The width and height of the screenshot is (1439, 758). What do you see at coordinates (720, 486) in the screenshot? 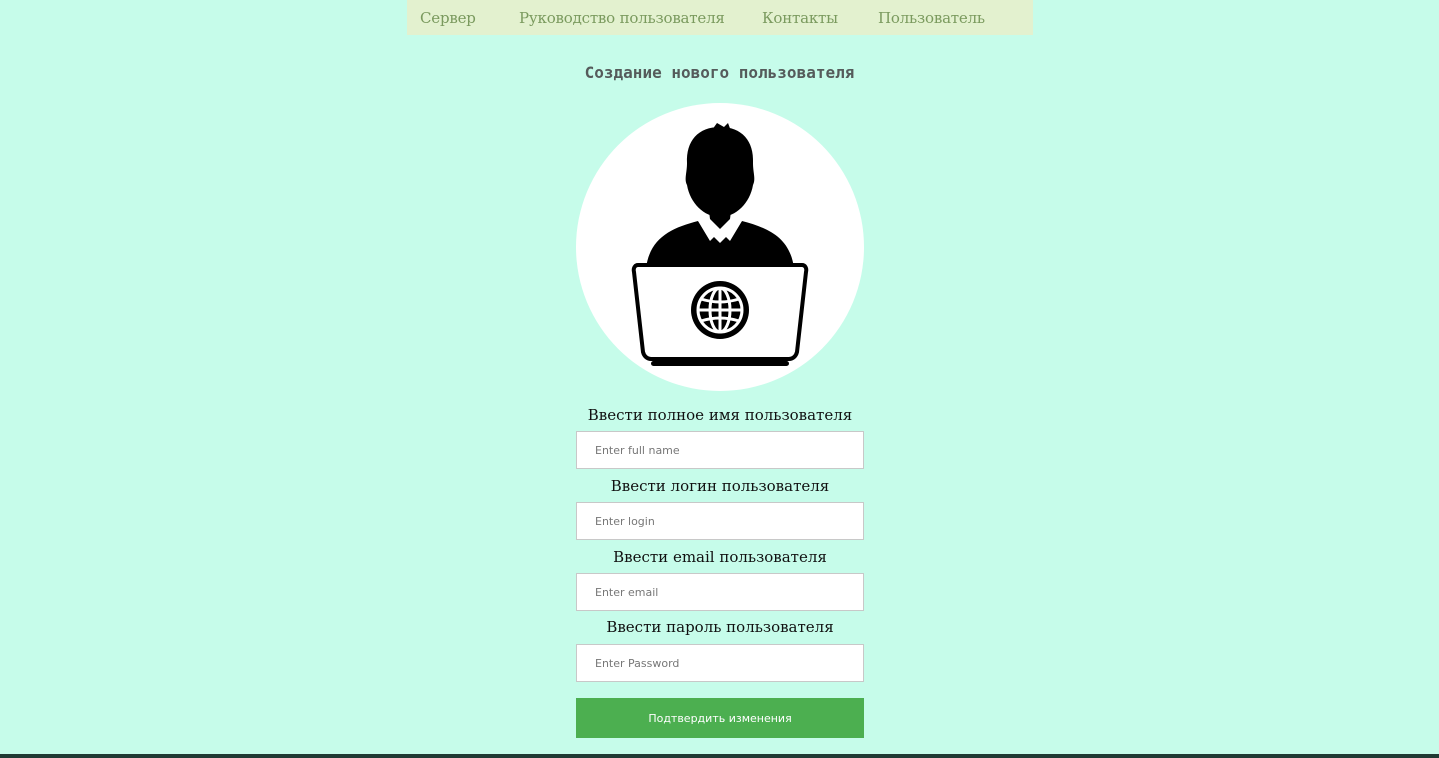
I see `login-label: Ввести логин пользователя` at bounding box center [720, 486].